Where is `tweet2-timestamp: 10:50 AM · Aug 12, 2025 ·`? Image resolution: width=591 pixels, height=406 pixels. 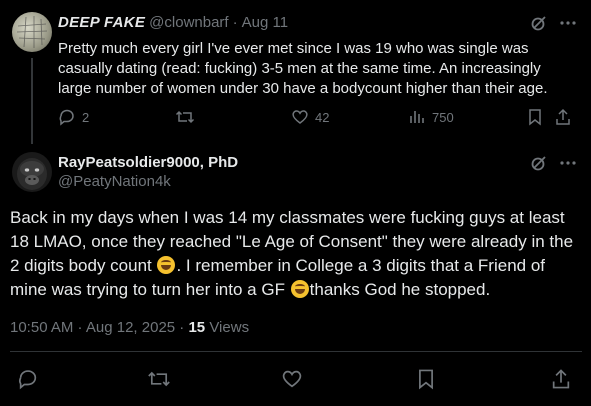 tweet2-timestamp: 10:50 AM · Aug 12, 2025 · is located at coordinates (97, 327).